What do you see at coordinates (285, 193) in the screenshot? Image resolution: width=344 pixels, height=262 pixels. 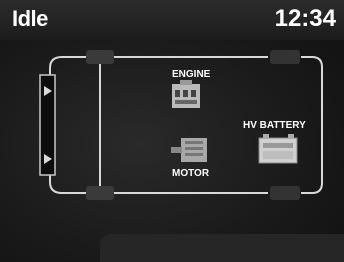 I see `rear-right-tire` at bounding box center [285, 193].